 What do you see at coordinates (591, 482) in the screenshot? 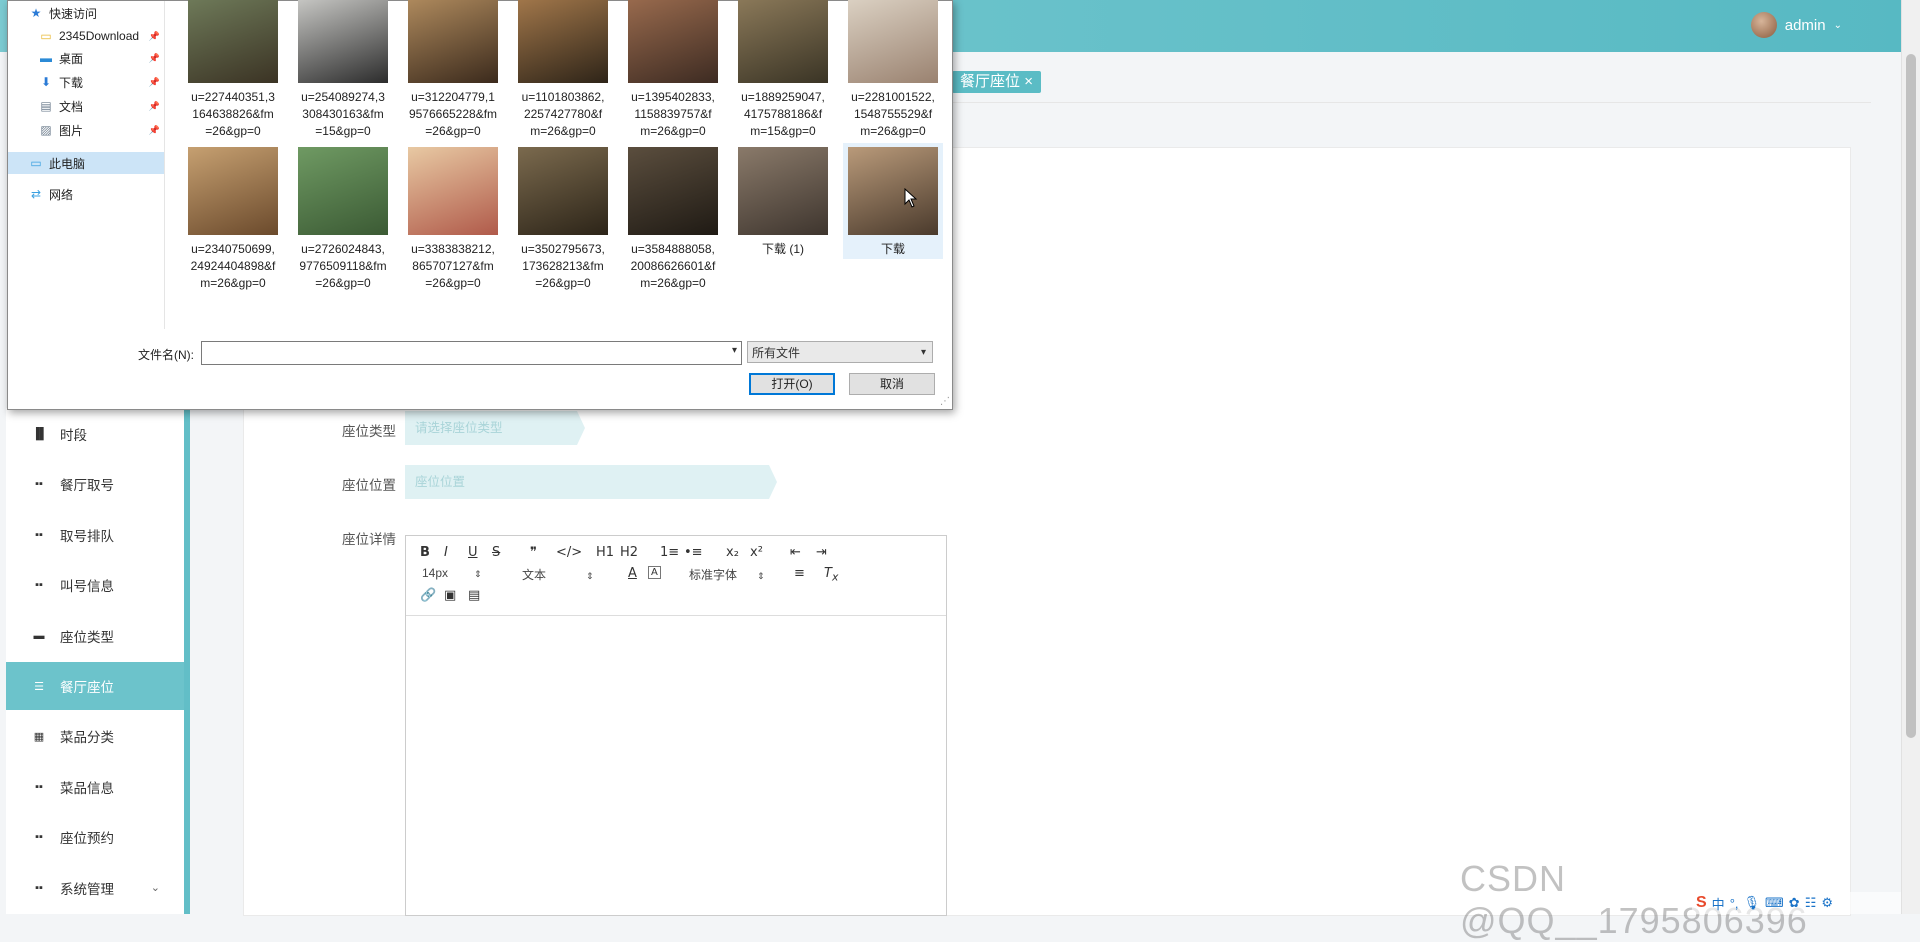
I see `seat-location-input: 座位位置` at bounding box center [591, 482].